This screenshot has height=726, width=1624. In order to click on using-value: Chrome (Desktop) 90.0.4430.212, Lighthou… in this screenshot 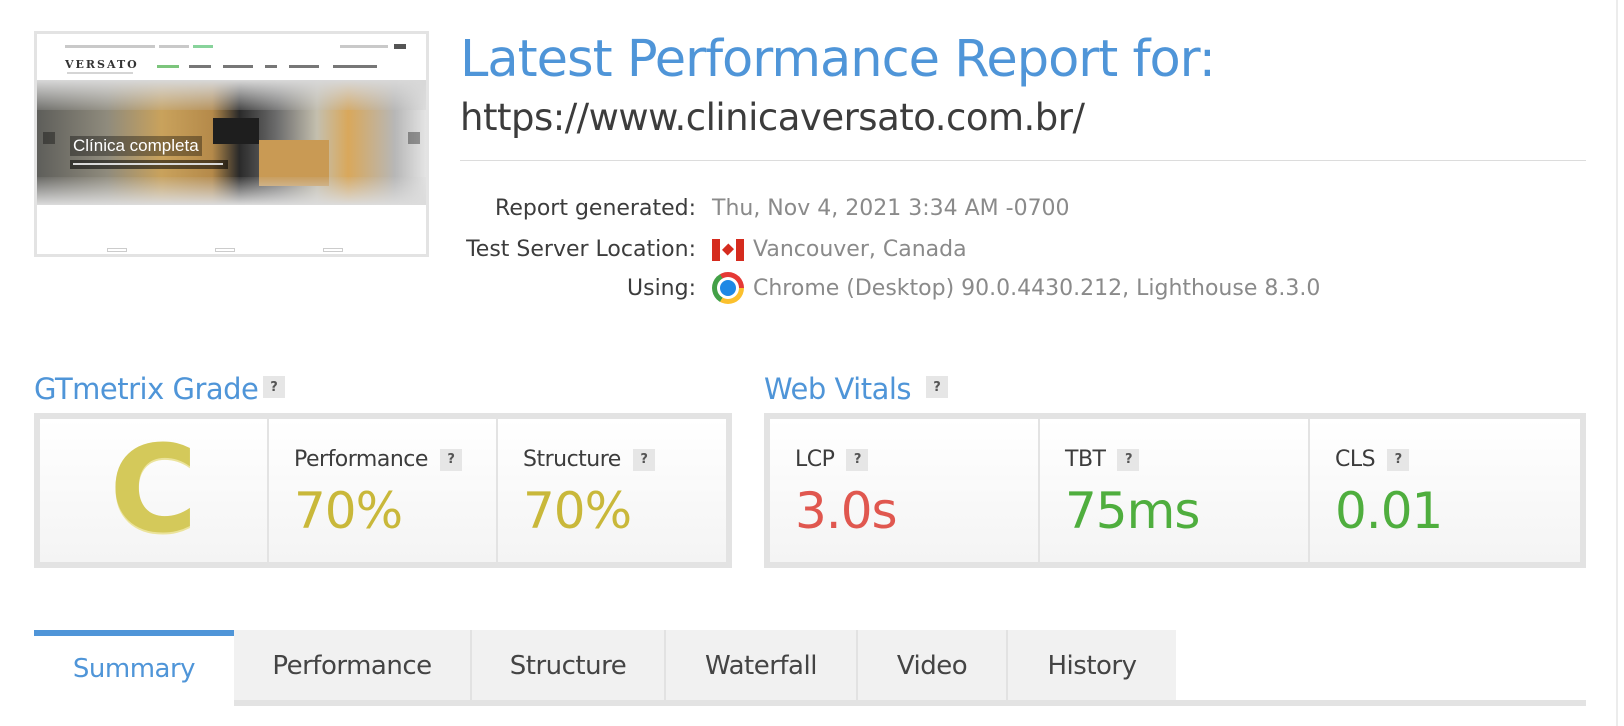, I will do `click(1016, 288)`.